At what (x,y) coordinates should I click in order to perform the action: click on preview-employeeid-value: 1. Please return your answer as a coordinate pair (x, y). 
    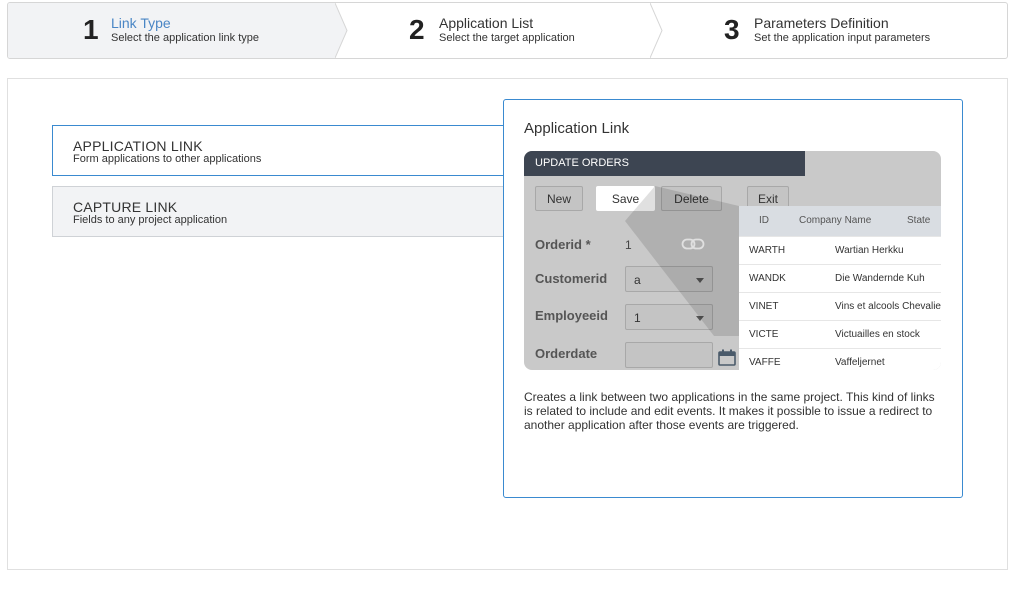
    Looking at the image, I should click on (637, 318).